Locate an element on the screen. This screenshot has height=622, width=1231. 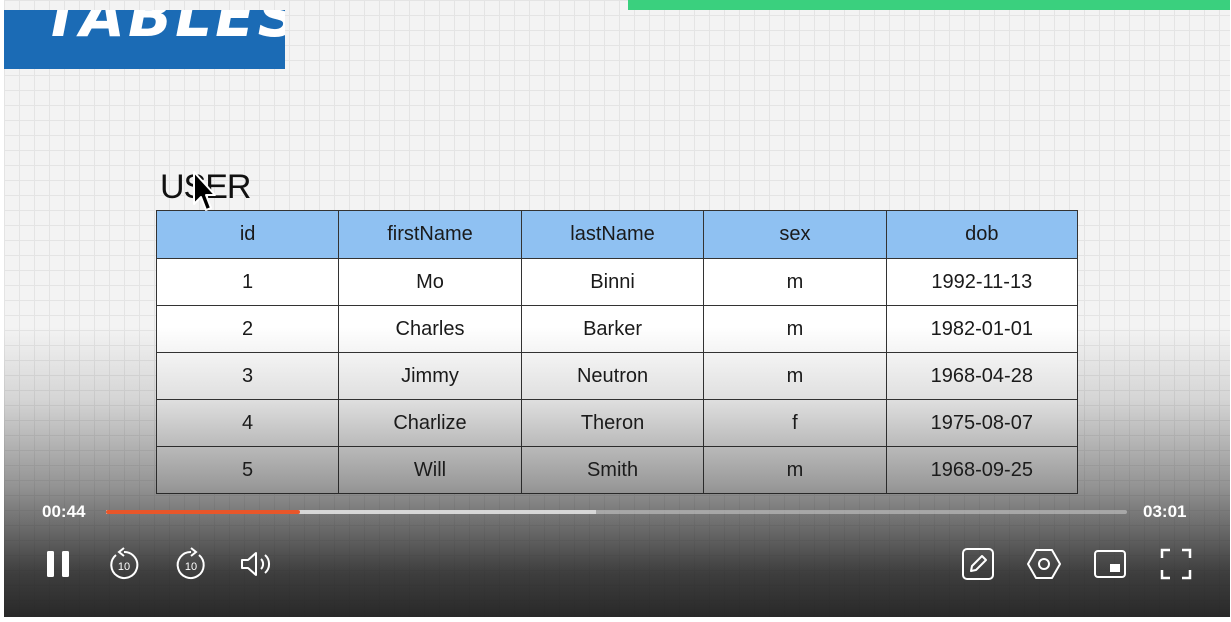
column-header: id is located at coordinates (247, 234).